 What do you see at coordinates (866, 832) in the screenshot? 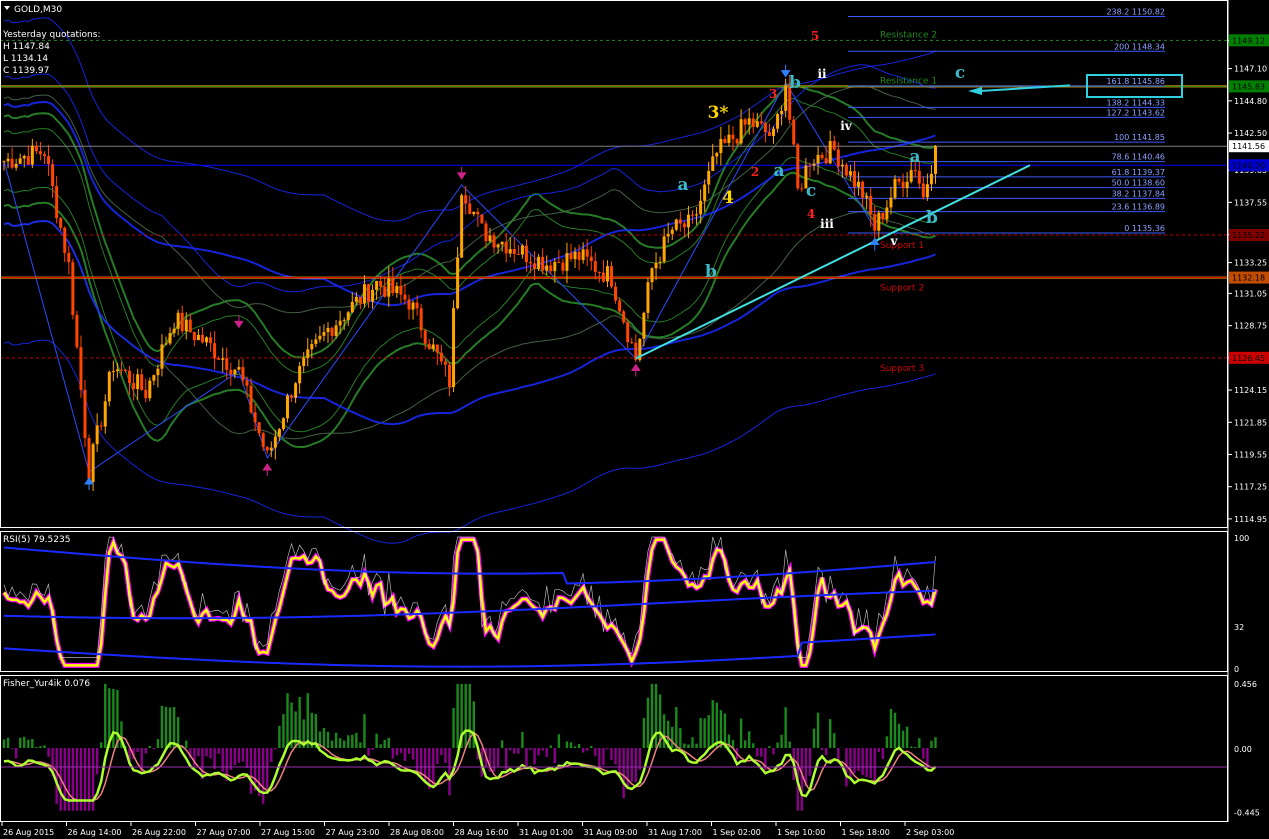
I see `time-tick-label: 1 Sep 18:00` at bounding box center [866, 832].